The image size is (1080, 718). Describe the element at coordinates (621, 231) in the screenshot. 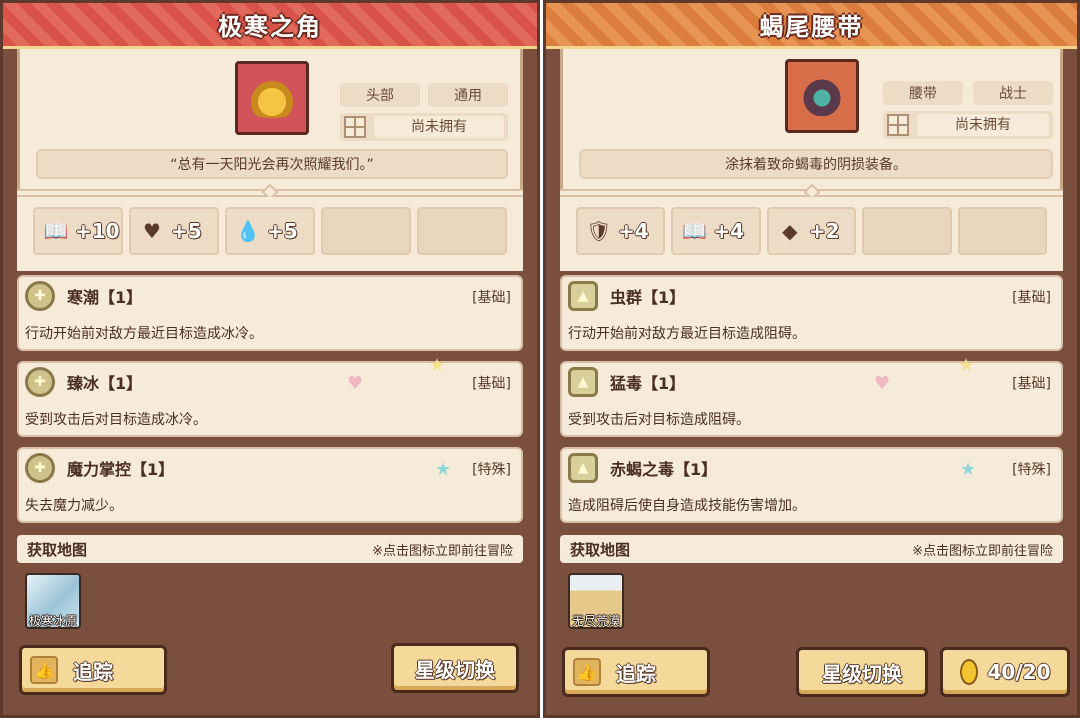

I see `stat-slot: 🛡 +4` at that location.